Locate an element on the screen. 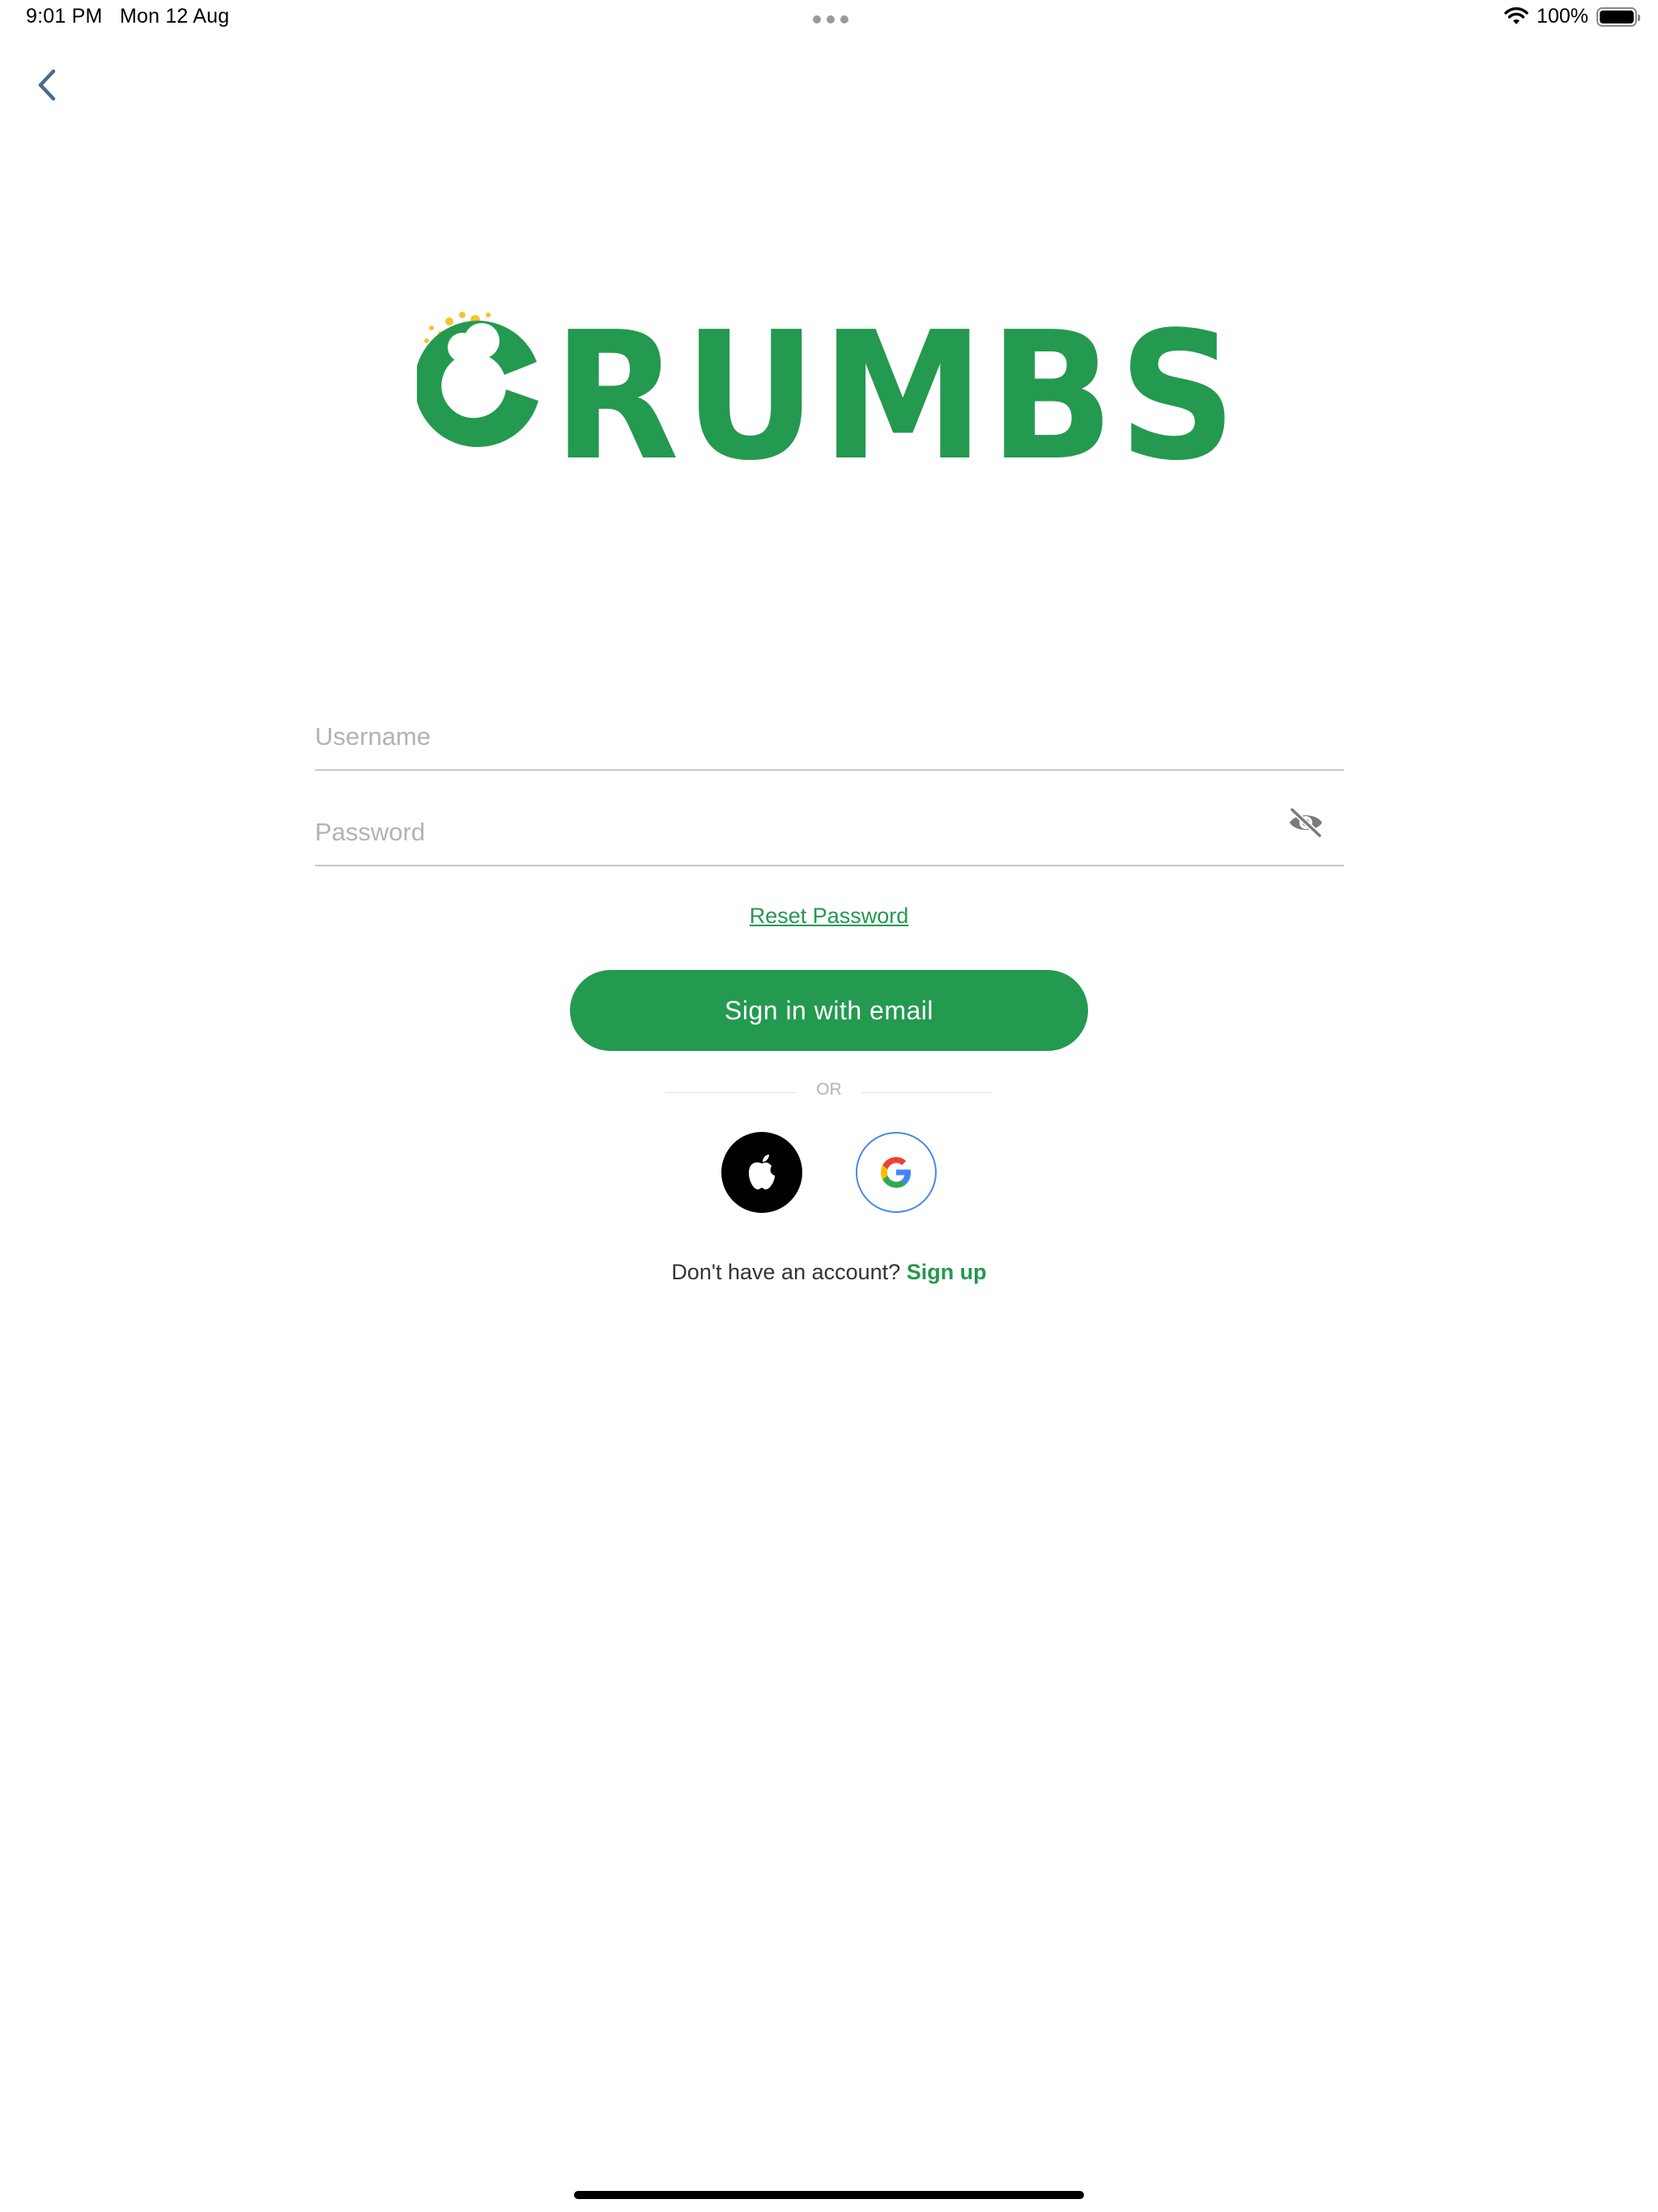 The width and height of the screenshot is (1658, 2212). apple-sign-in-button is located at coordinates (761, 1172).